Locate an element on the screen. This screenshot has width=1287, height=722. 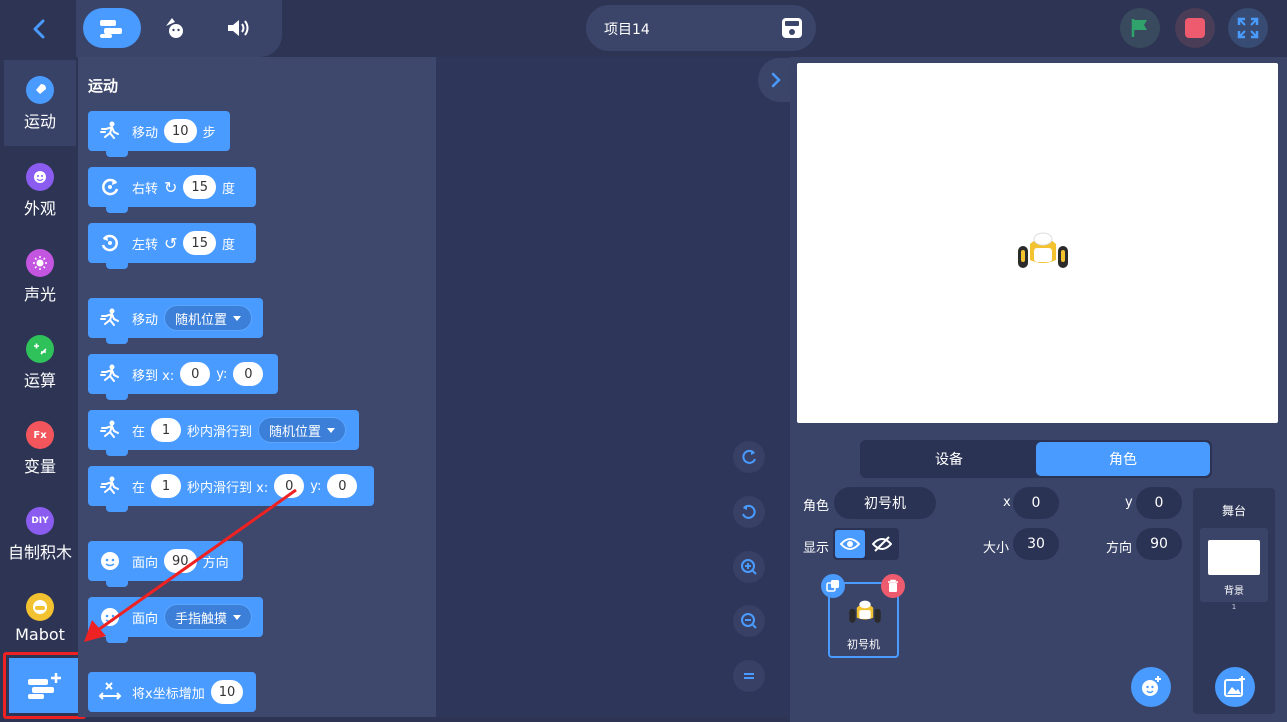
project-name: 项目14 is located at coordinates (627, 29).